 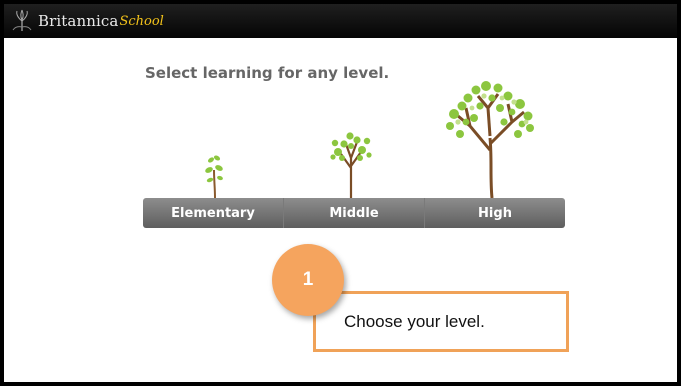 What do you see at coordinates (490, 139) in the screenshot?
I see `mature-tree-icon` at bounding box center [490, 139].